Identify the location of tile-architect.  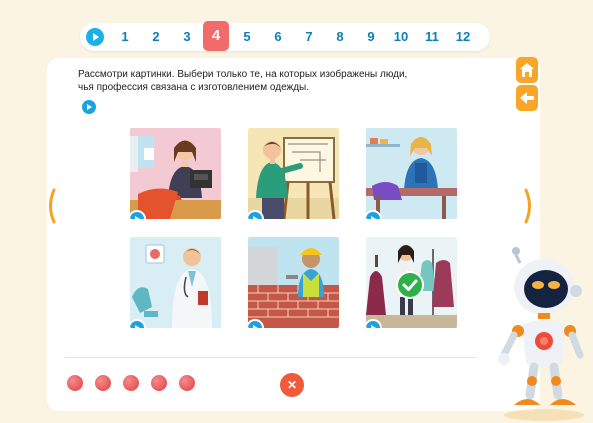
(293, 173).